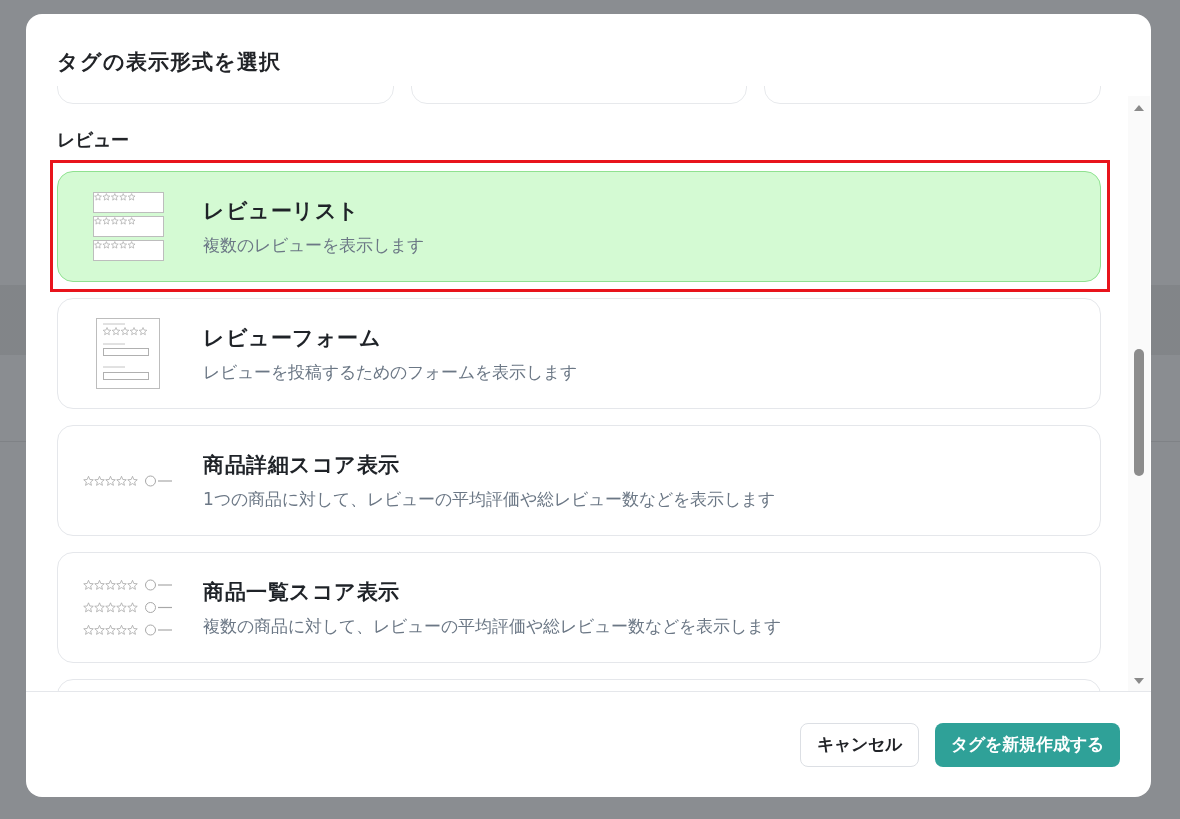  I want to click on dialog-title: タグの表示形式を選択, so click(169, 62).